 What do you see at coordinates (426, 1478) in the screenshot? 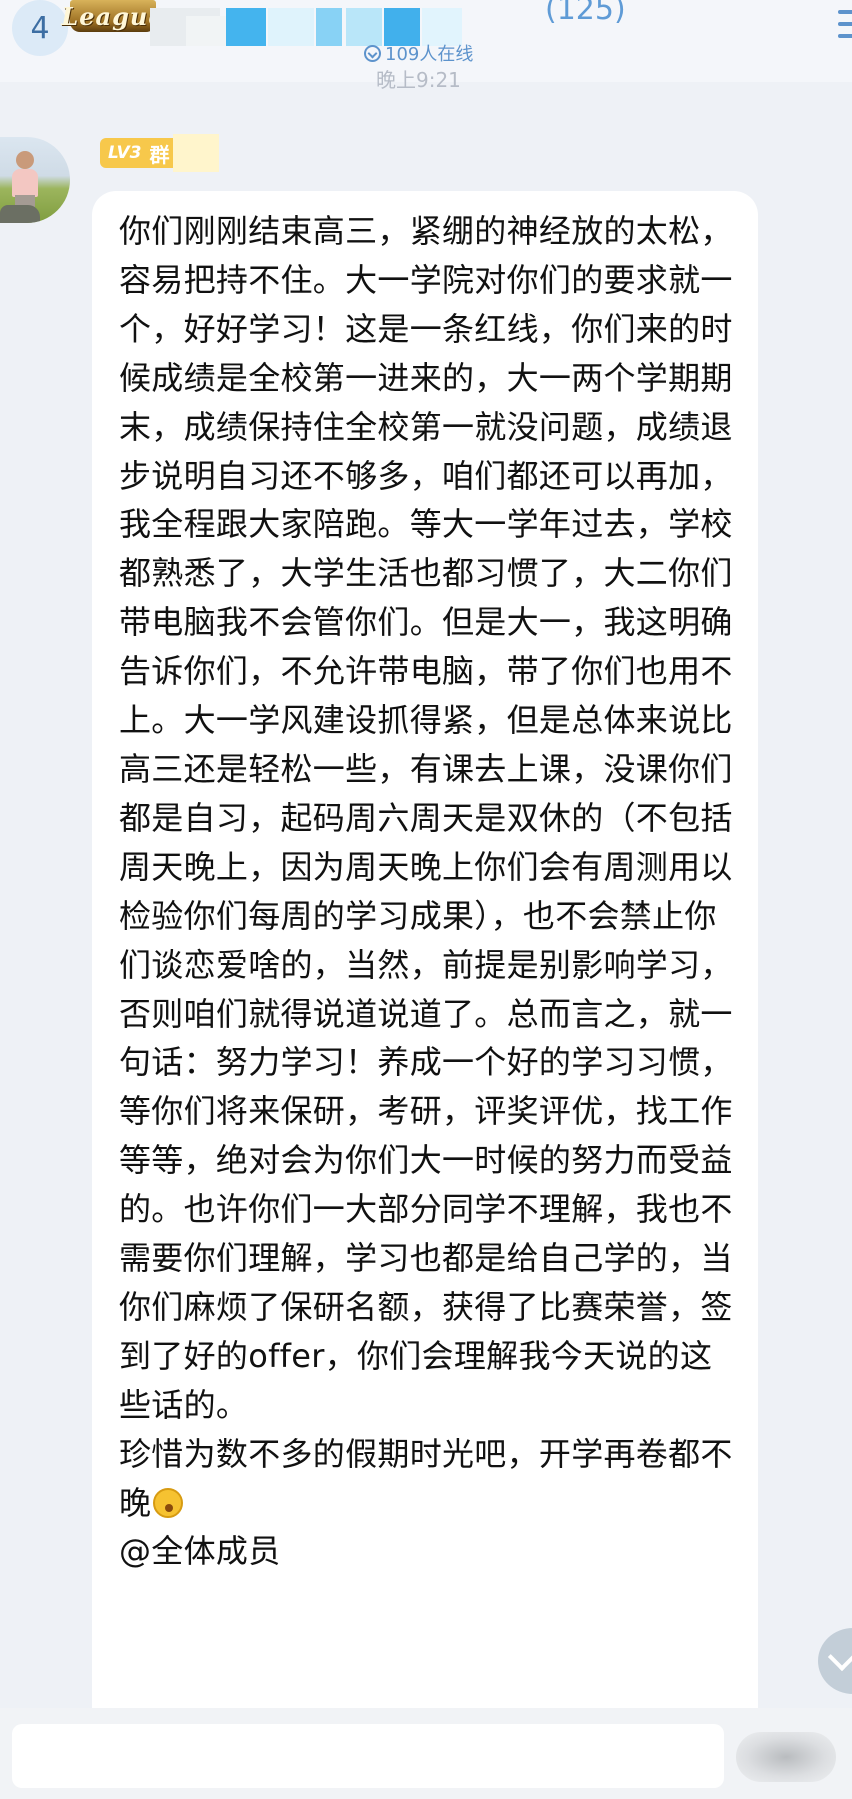
I see `message-body-2: 珍惜为数不多的假期时光吧，开学再卷都不晚` at bounding box center [426, 1478].